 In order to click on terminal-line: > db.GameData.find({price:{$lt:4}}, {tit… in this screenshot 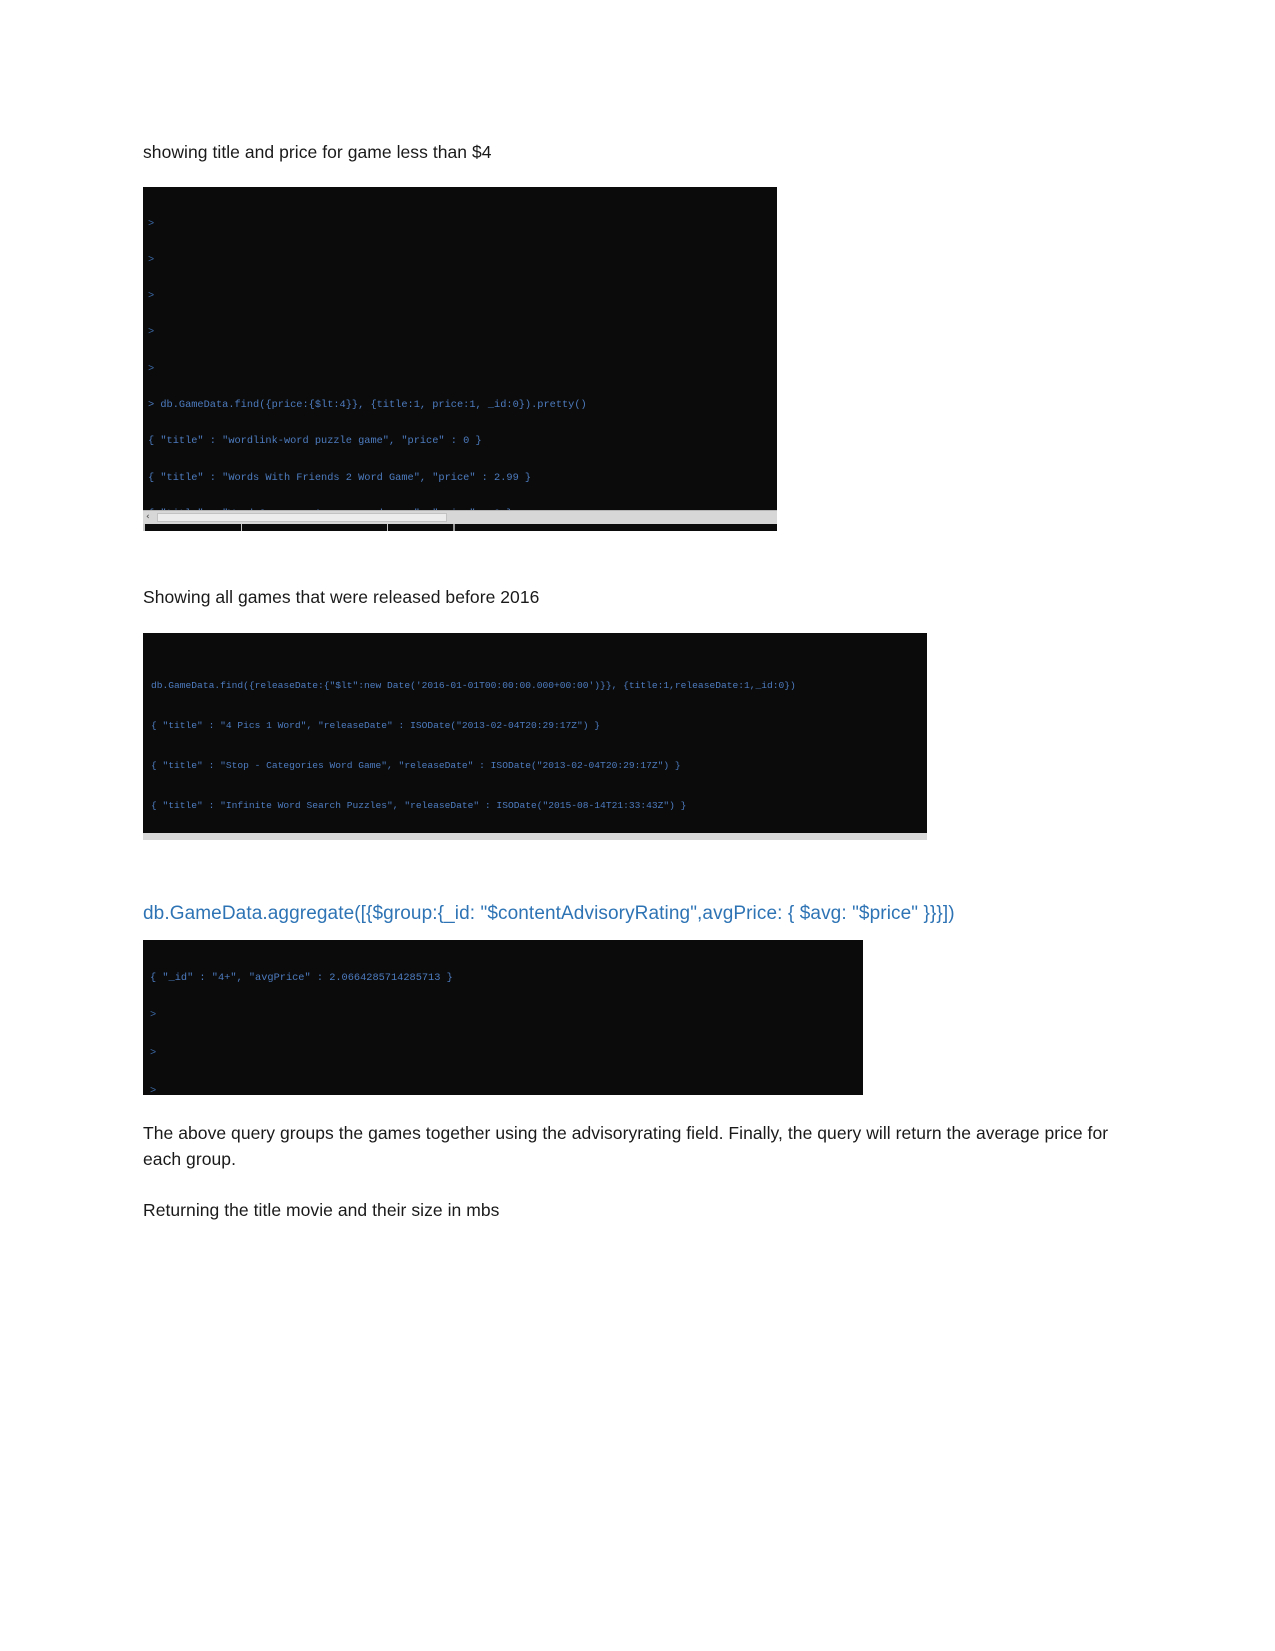, I will do `click(367, 404)`.